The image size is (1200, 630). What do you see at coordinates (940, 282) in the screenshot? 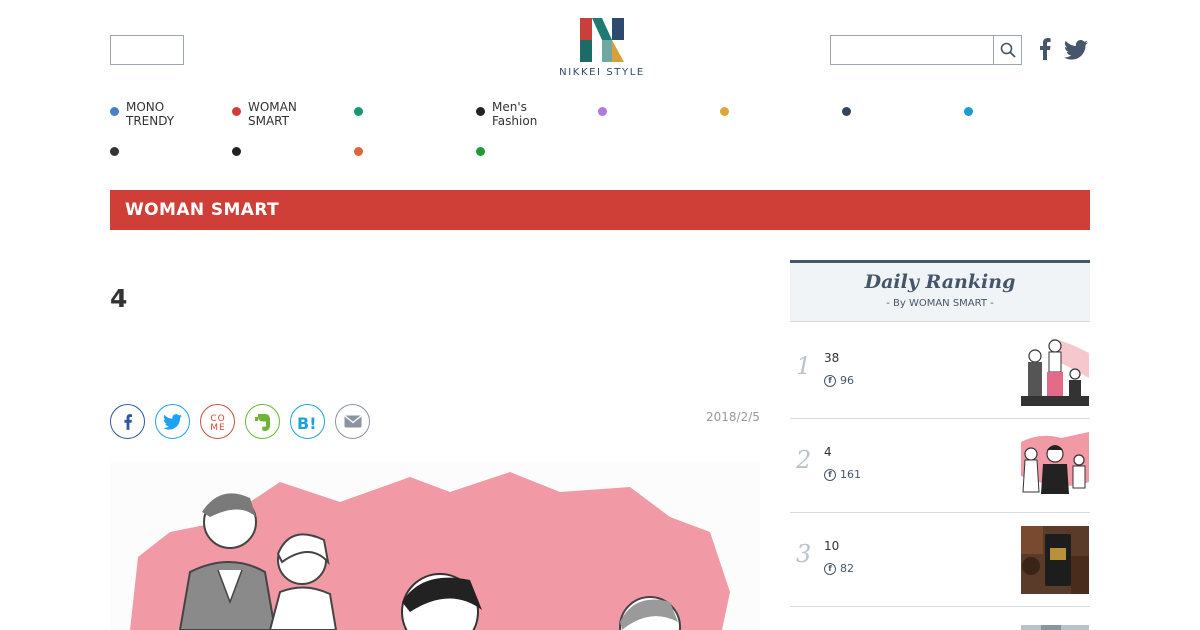
I see `ranking-title: Daily Ranking` at bounding box center [940, 282].